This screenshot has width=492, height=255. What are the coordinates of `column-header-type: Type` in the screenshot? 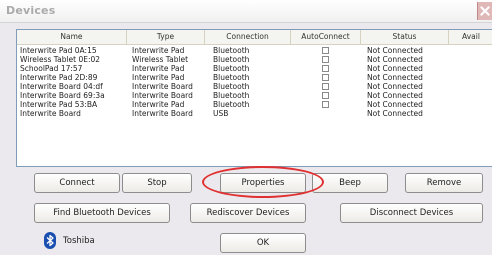 It's located at (166, 37).